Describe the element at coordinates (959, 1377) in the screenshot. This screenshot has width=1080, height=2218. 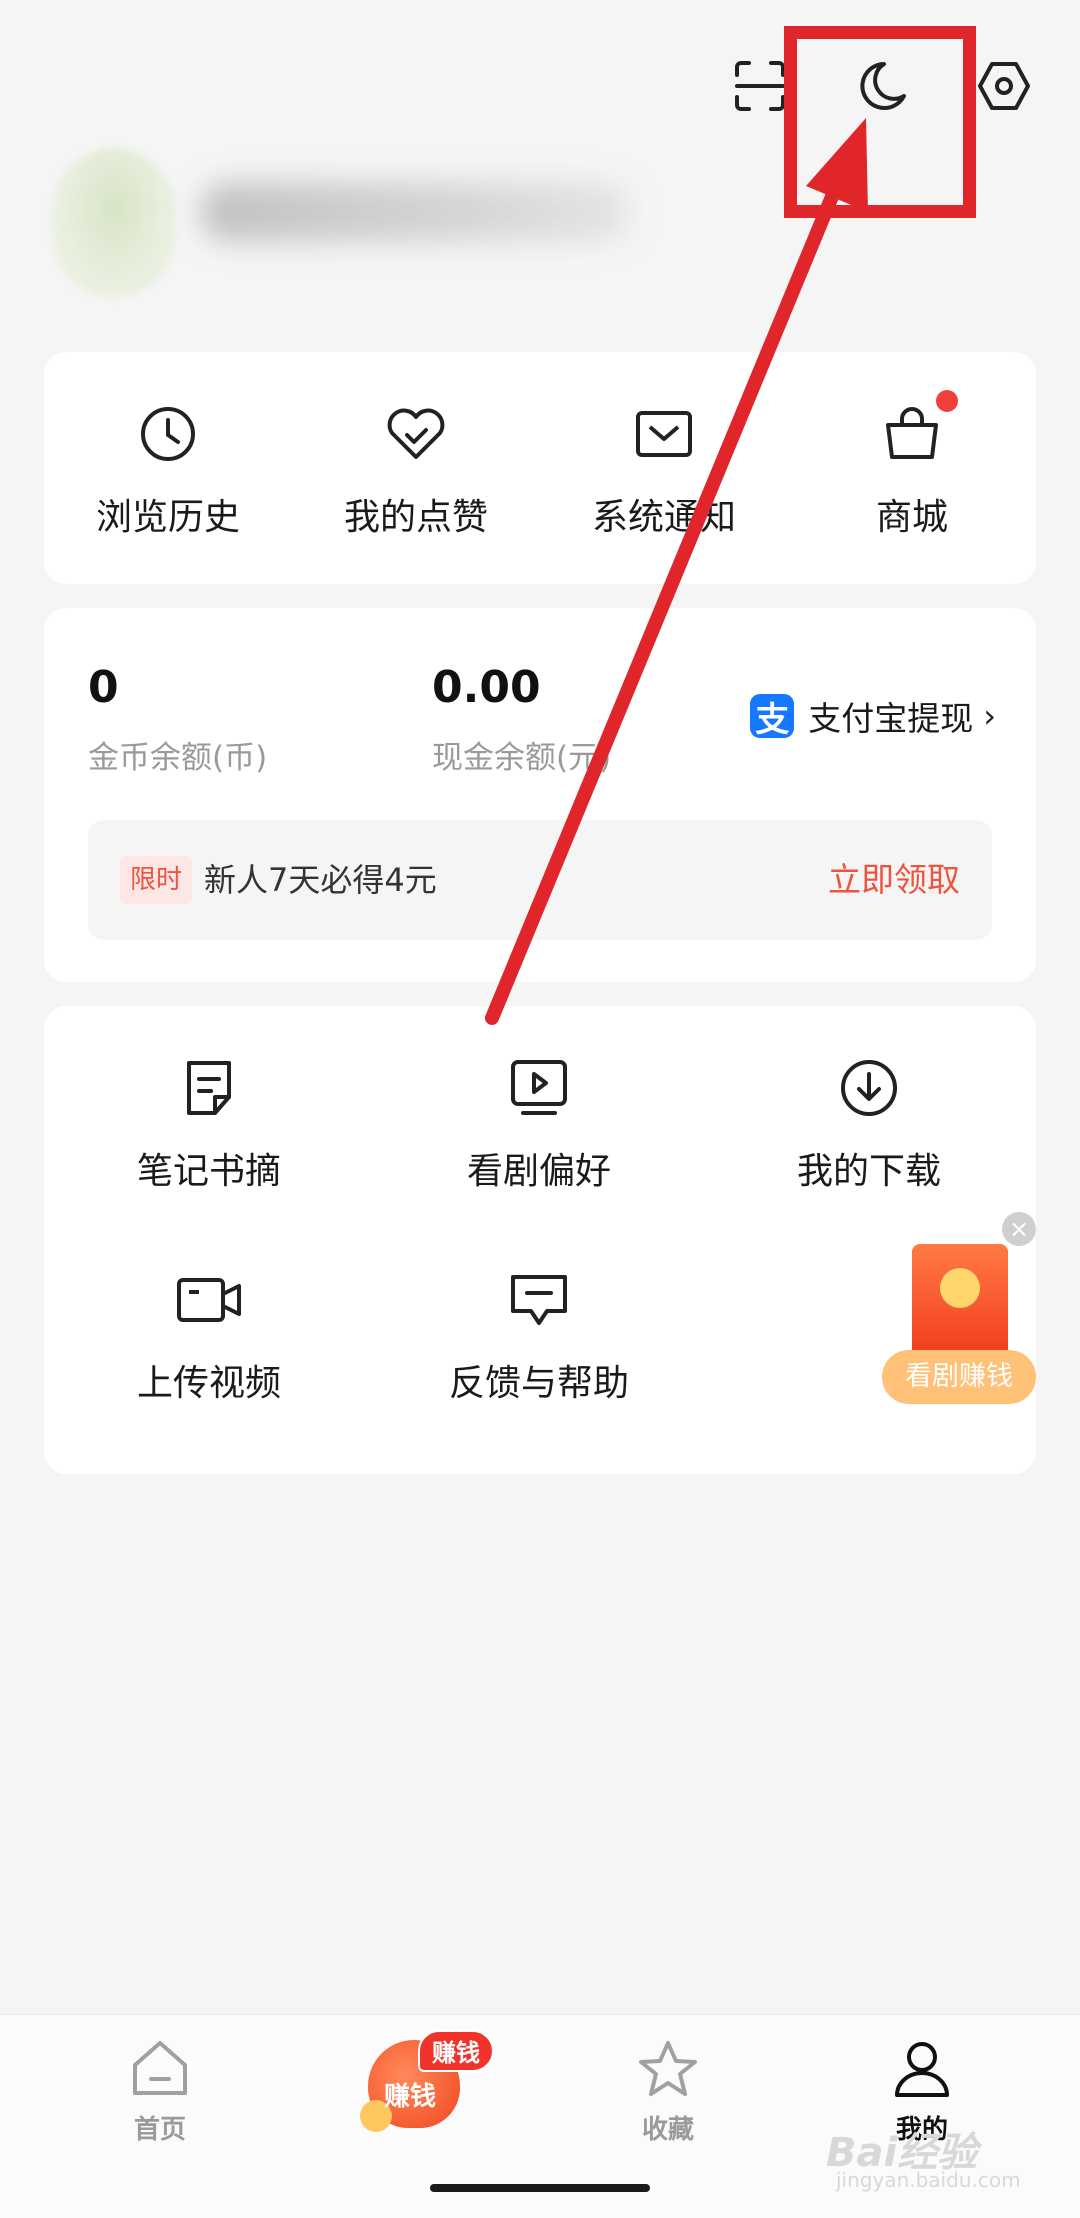
I see `red-packet-label: 看剧赚钱` at that location.